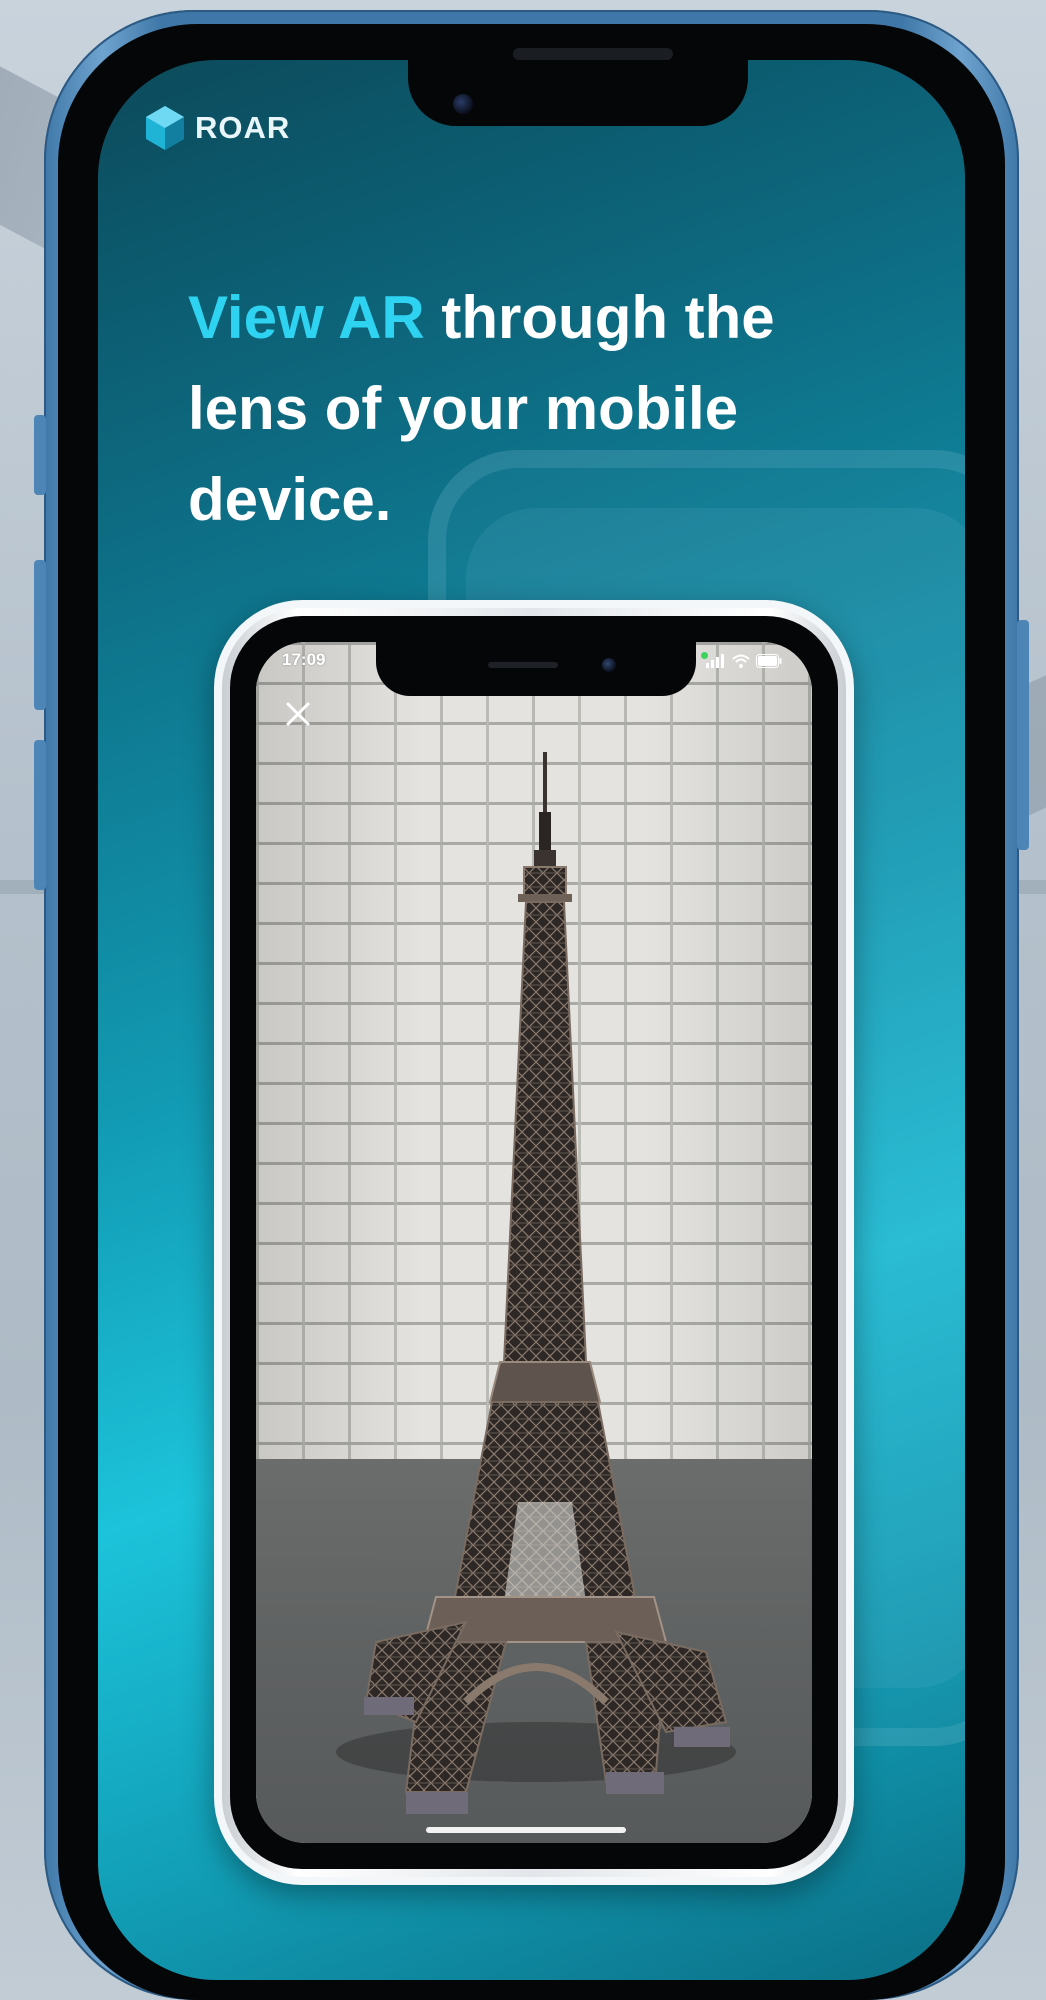 The height and width of the screenshot is (2000, 1046). What do you see at coordinates (526, 1830) in the screenshot?
I see `home-indicator` at bounding box center [526, 1830].